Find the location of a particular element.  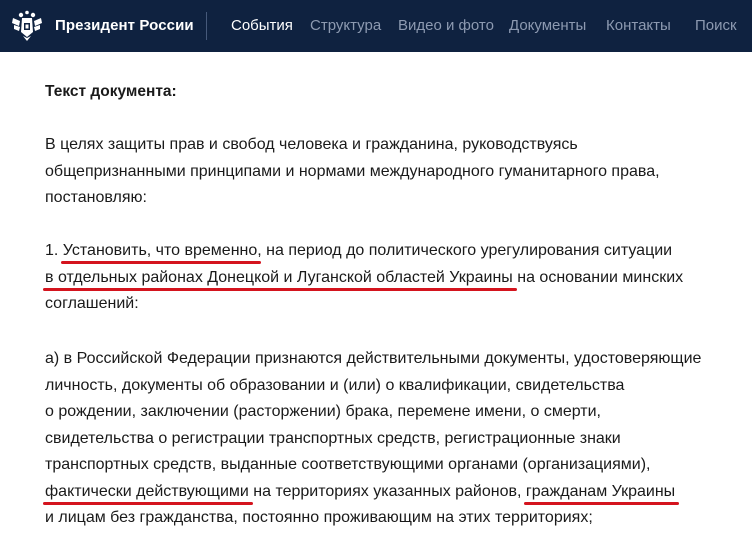

underlined-phrase: Установить, что временно is located at coordinates (160, 250).